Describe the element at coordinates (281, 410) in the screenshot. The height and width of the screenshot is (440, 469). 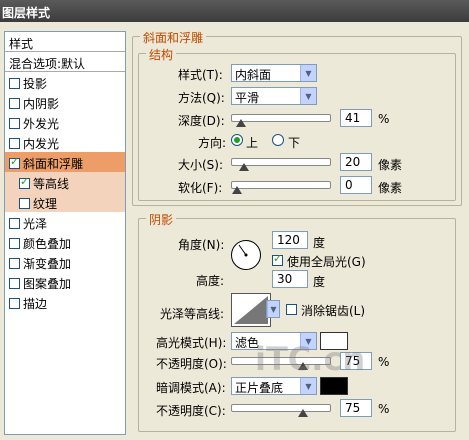
I see `shadow-opacity-slider` at that location.